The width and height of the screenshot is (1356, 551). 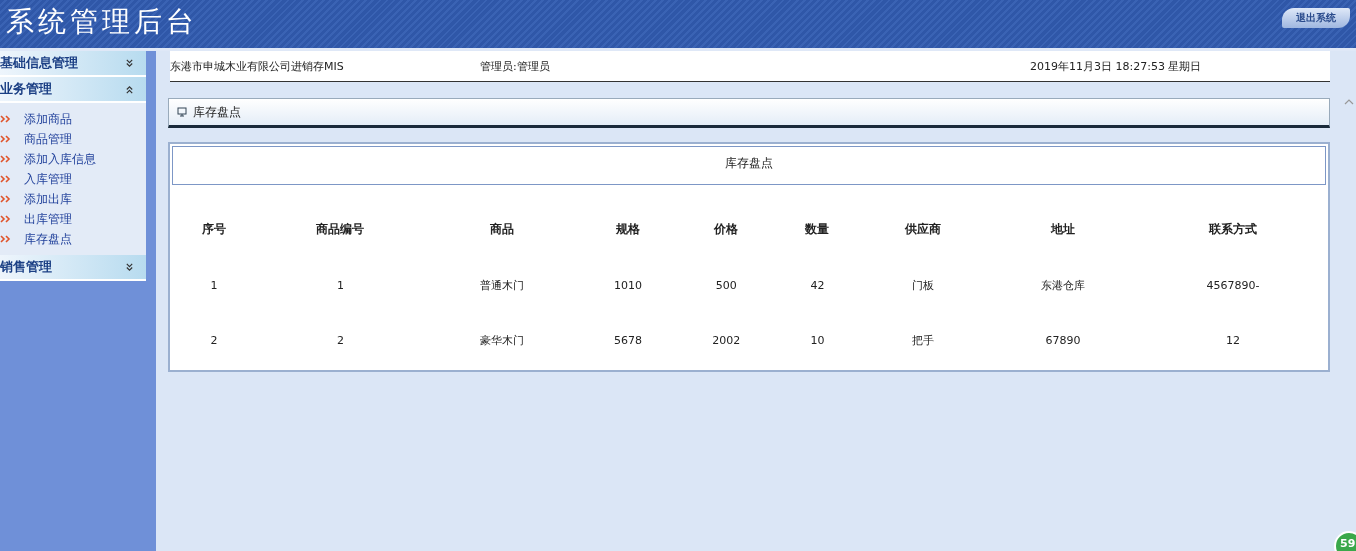 What do you see at coordinates (257, 66) in the screenshot?
I see `company-name: 东港市申城木业有限公司进销存MIS` at bounding box center [257, 66].